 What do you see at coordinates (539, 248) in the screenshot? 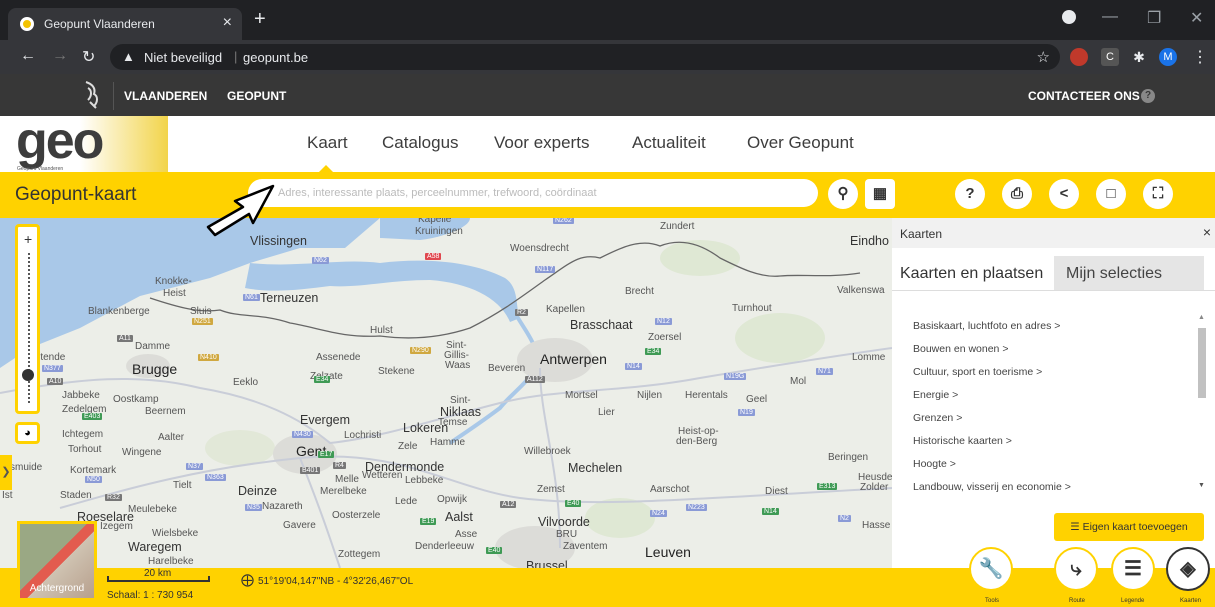
I see `place-label: Woensdrecht` at bounding box center [539, 248].